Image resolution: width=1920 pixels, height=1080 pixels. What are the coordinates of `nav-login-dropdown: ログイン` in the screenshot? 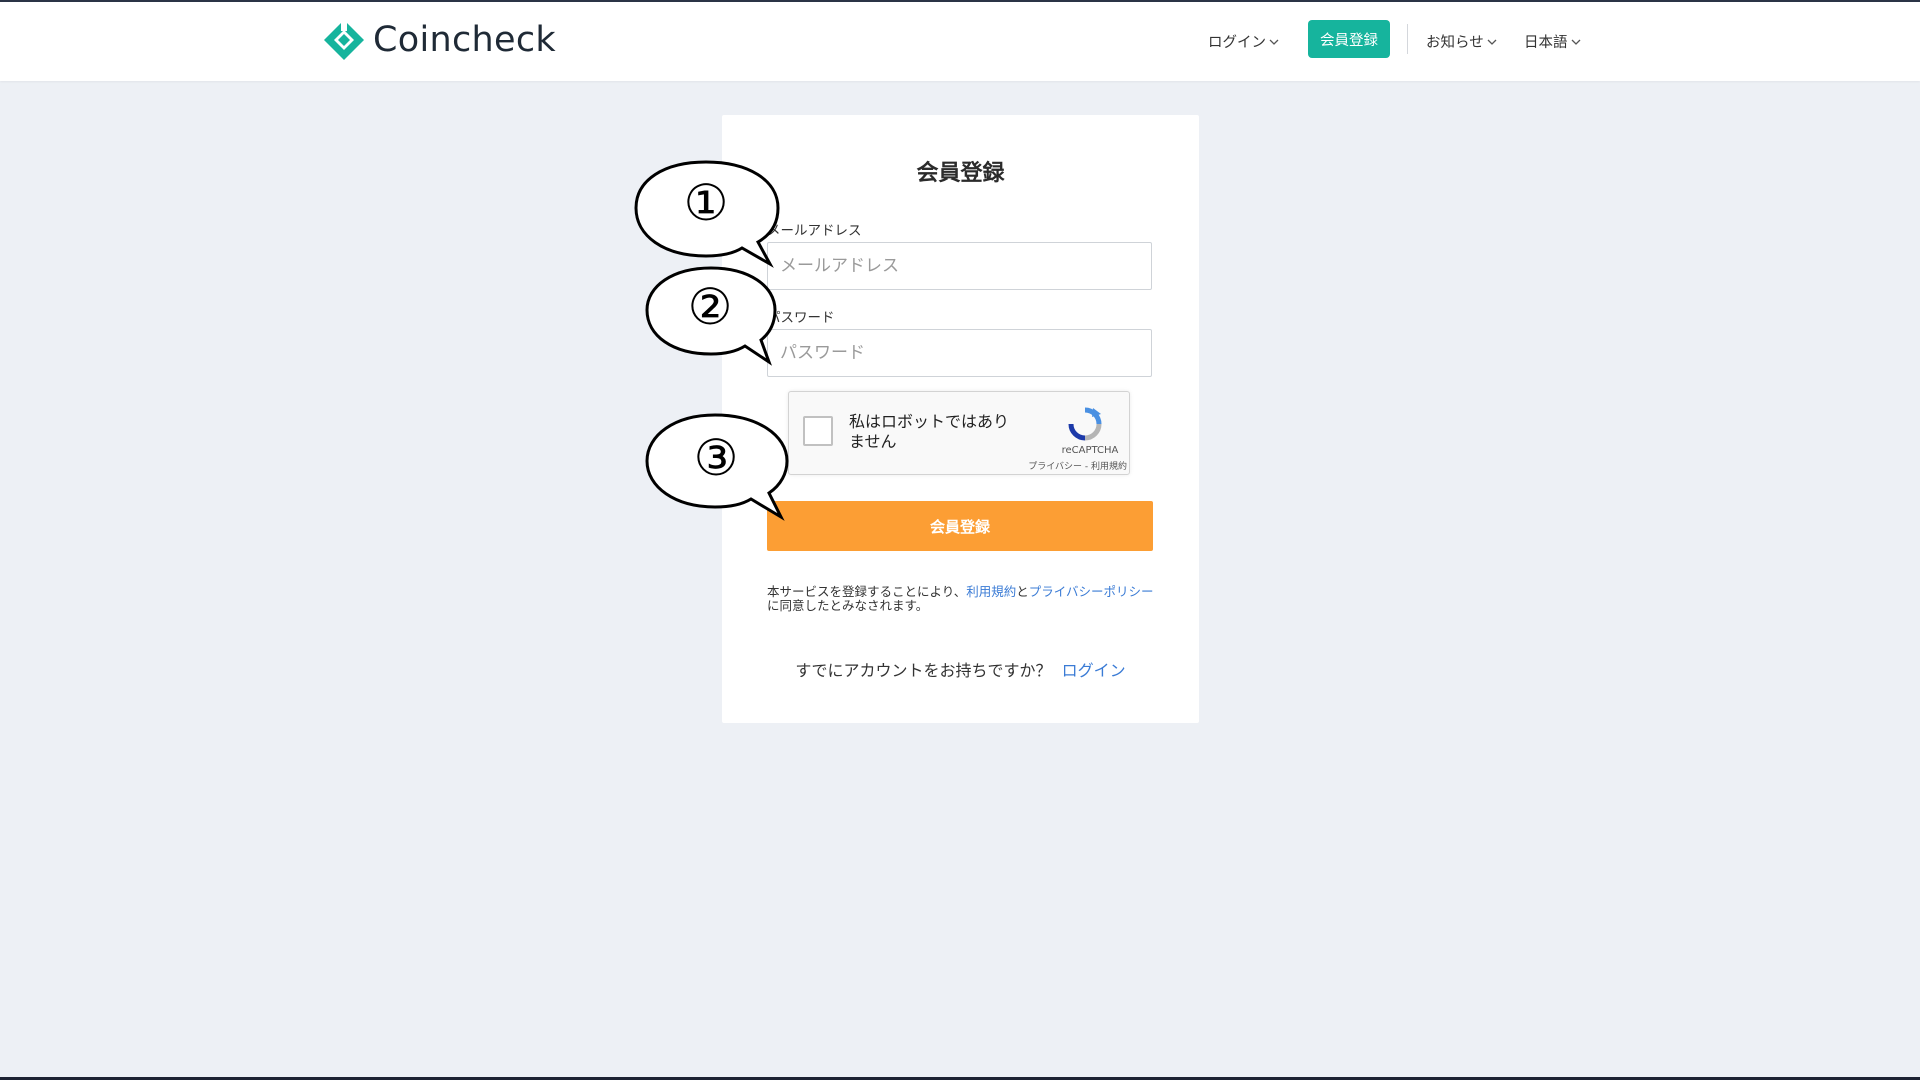 It's located at (1243, 41).